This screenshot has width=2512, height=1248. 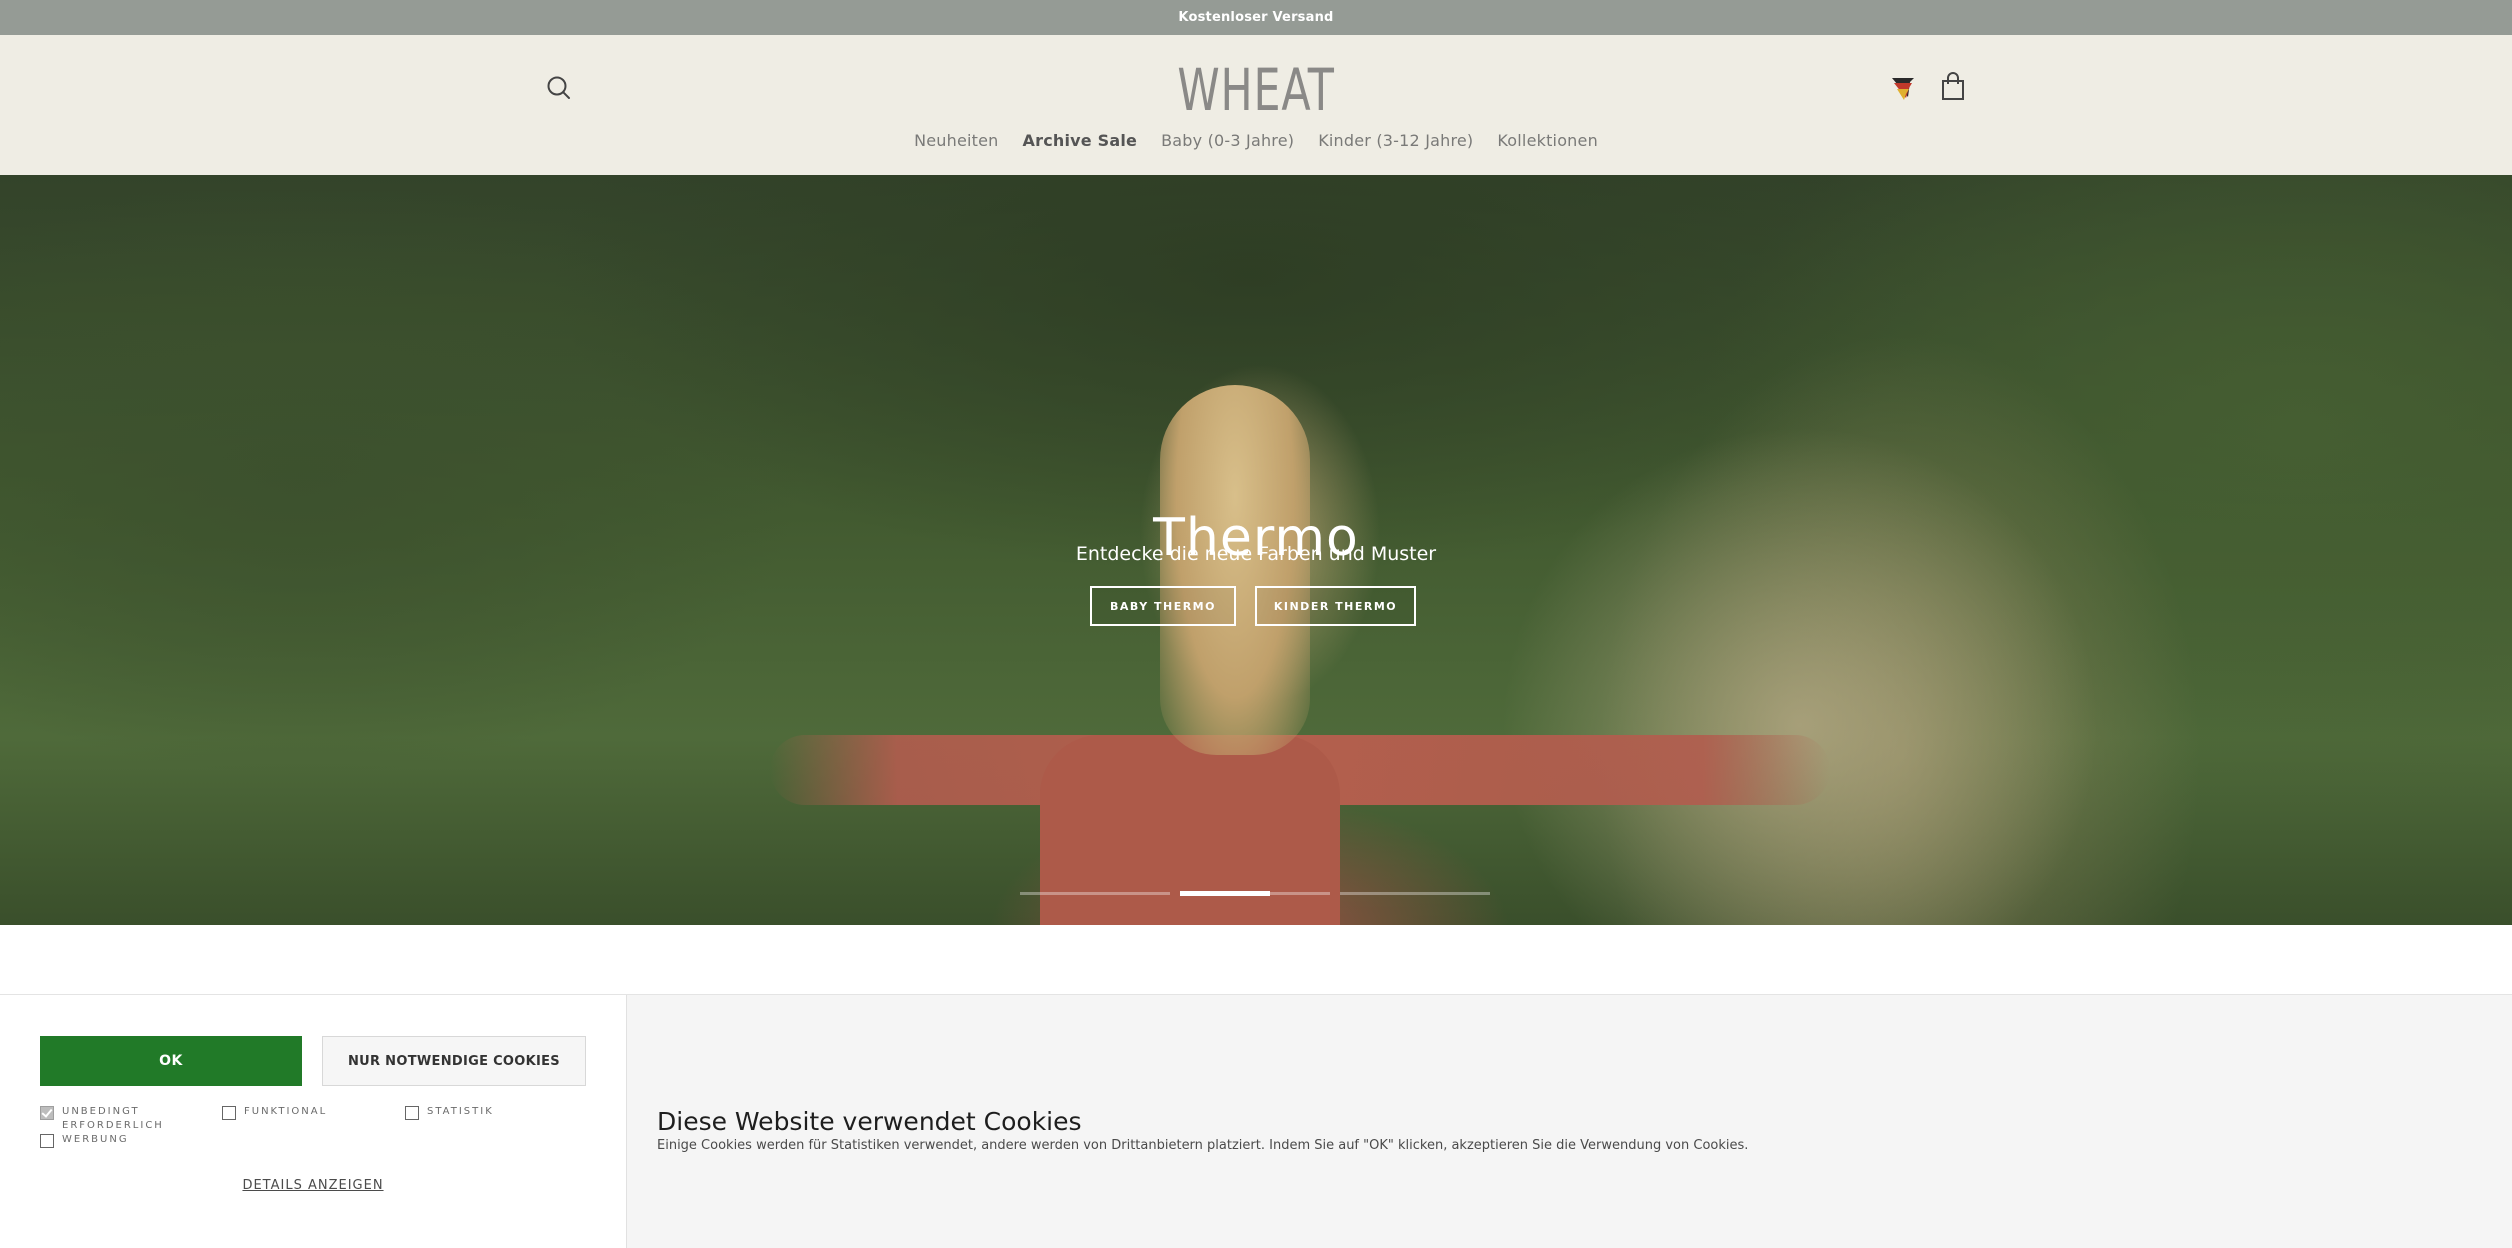 What do you see at coordinates (313, 1185) in the screenshot?
I see `cookie-details-link: DETAILS ANZEIGEN` at bounding box center [313, 1185].